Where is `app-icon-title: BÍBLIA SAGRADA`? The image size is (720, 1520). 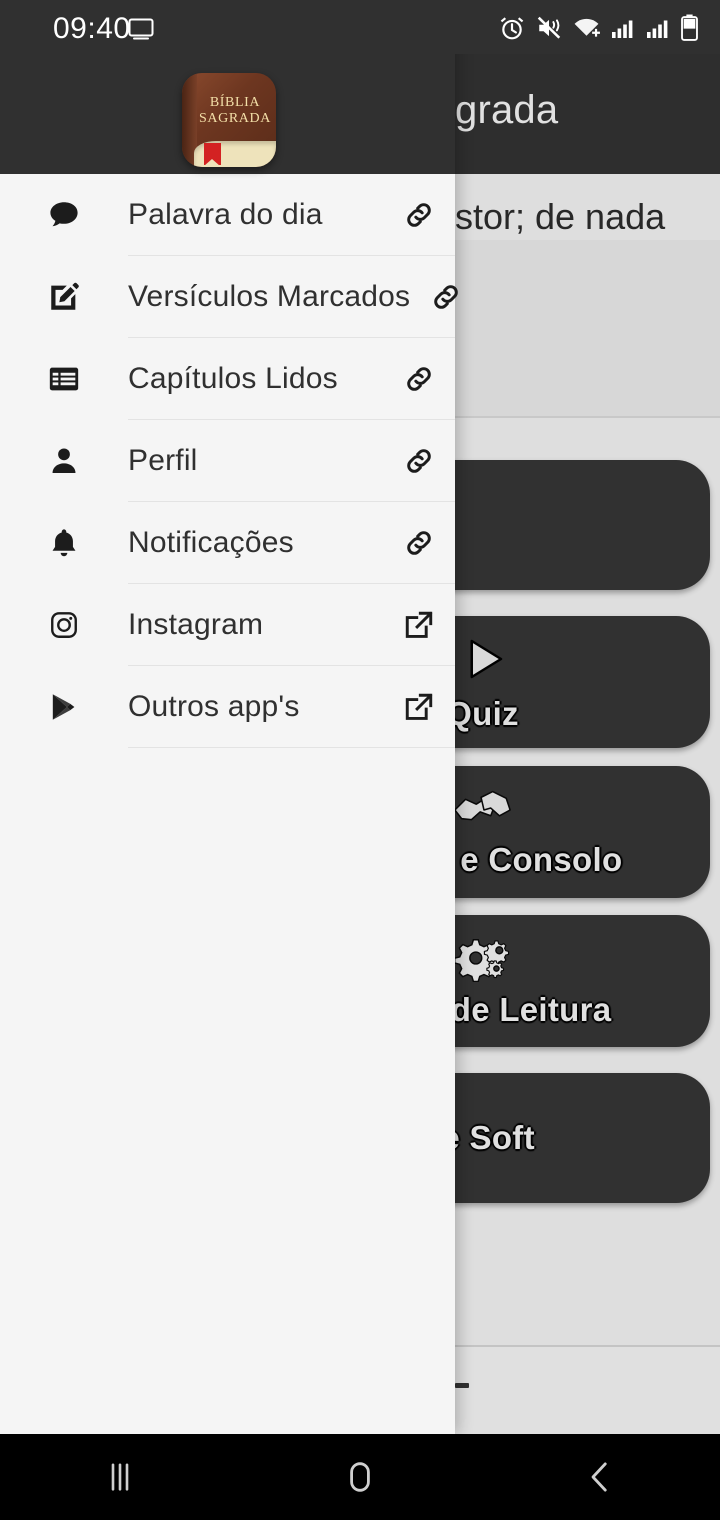
app-icon-title: BÍBLIA SAGRADA is located at coordinates (235, 111).